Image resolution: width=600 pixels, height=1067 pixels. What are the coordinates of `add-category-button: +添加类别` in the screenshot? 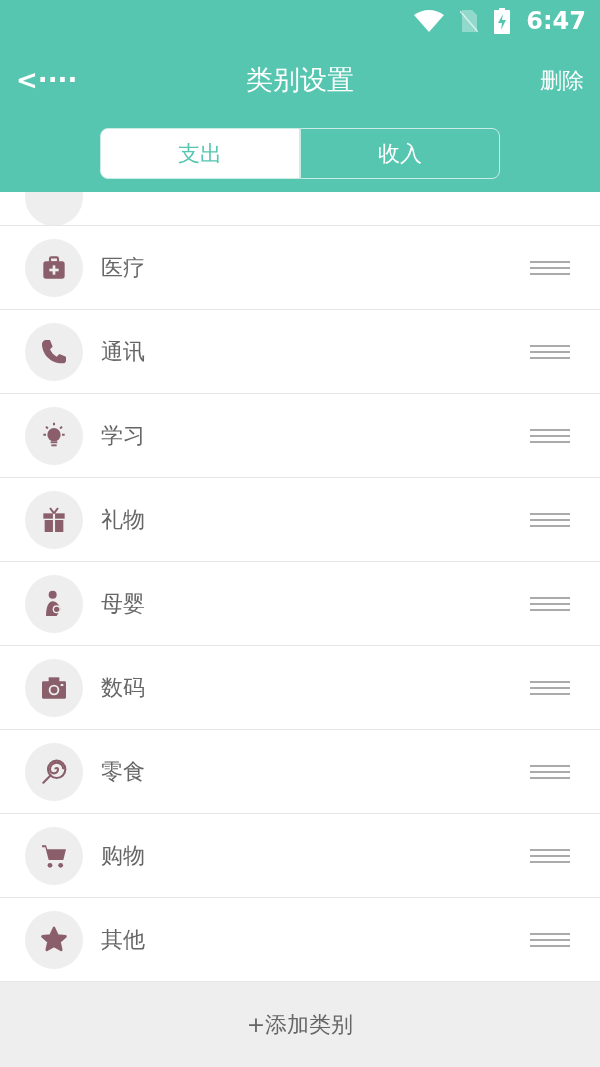 It's located at (300, 1024).